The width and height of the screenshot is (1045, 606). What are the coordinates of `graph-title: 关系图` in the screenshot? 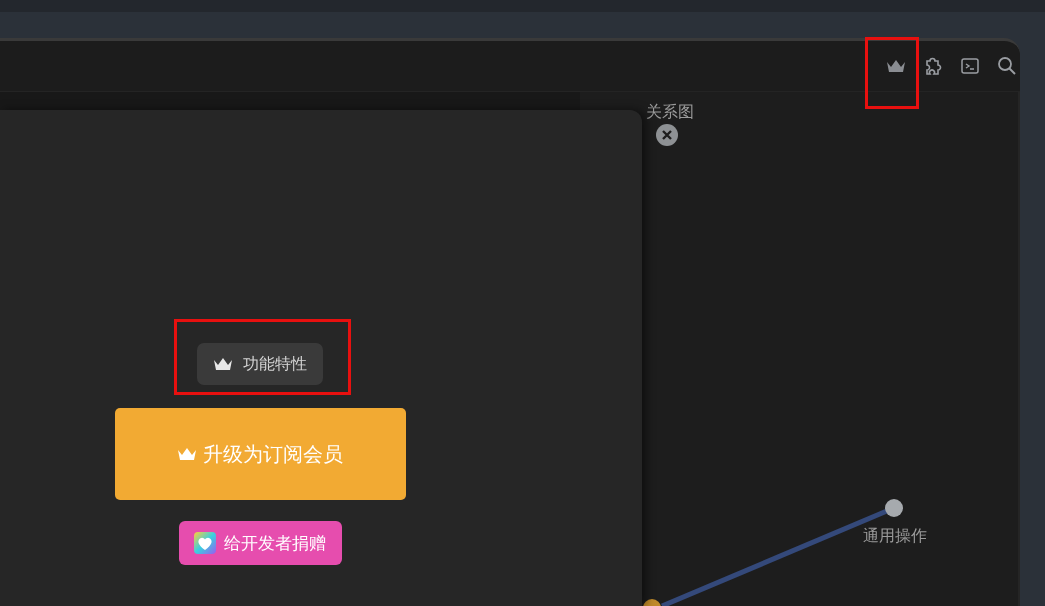 It's located at (670, 112).